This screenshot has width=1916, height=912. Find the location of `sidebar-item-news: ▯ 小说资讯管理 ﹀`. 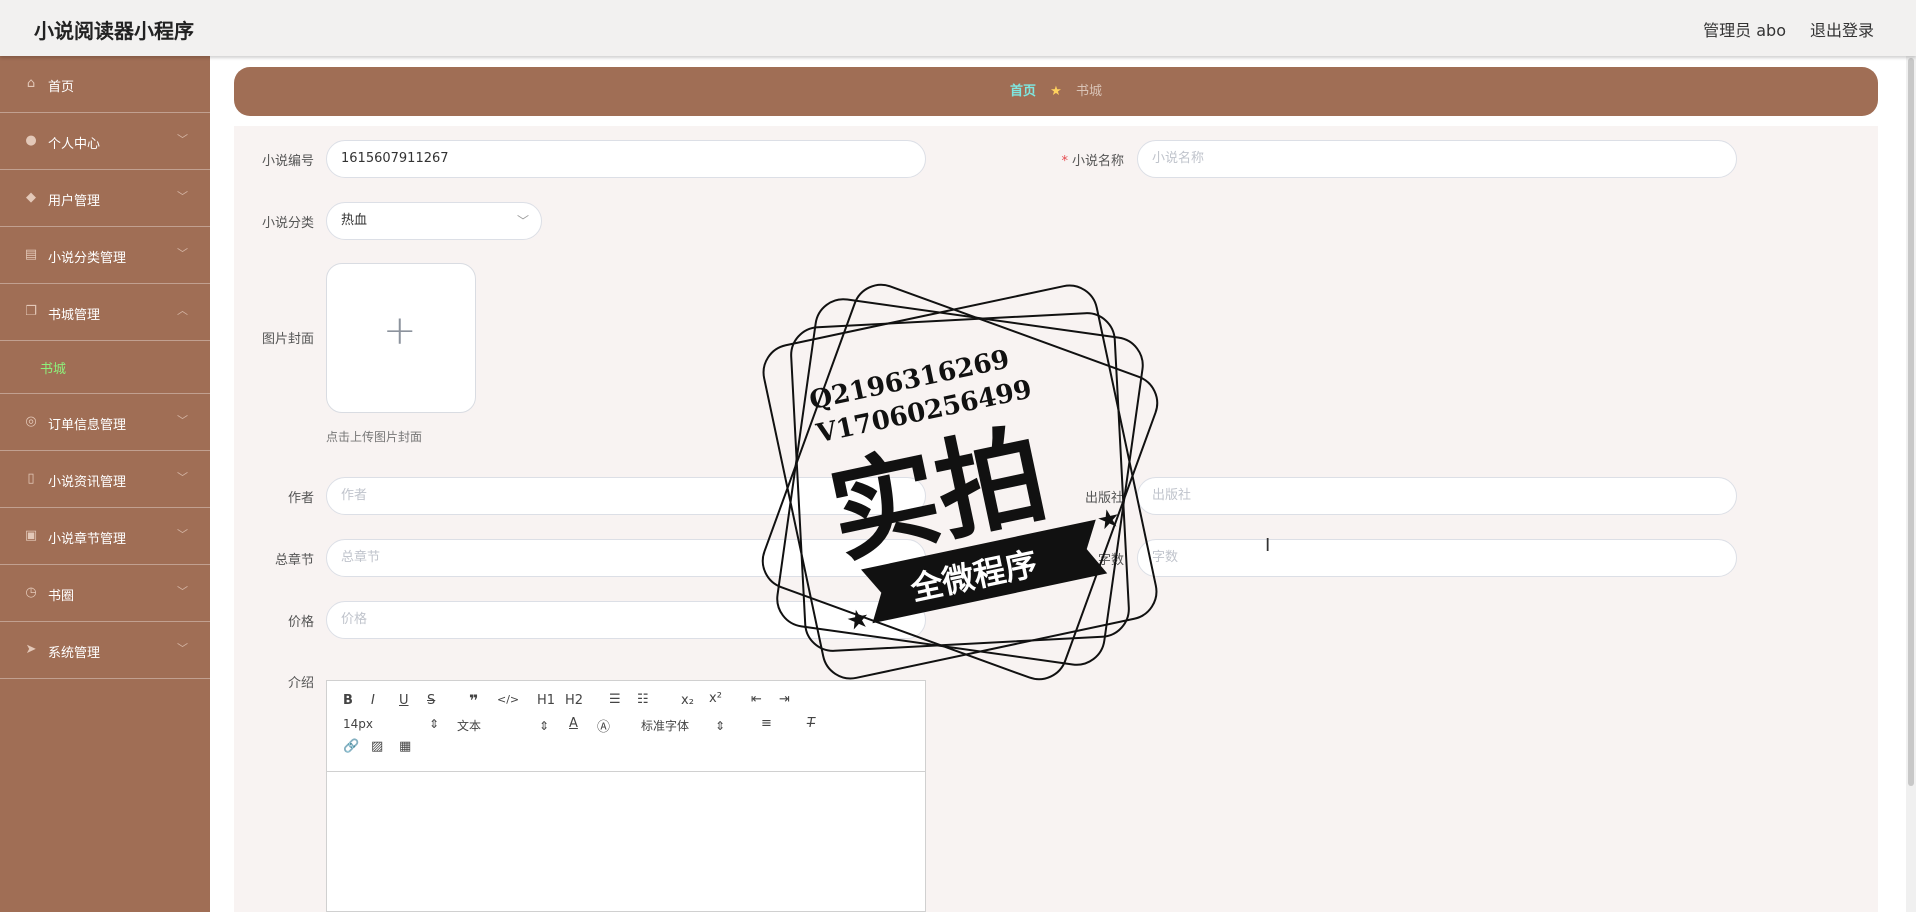

sidebar-item-news: ▯ 小说资讯管理 ﹀ is located at coordinates (105, 479).